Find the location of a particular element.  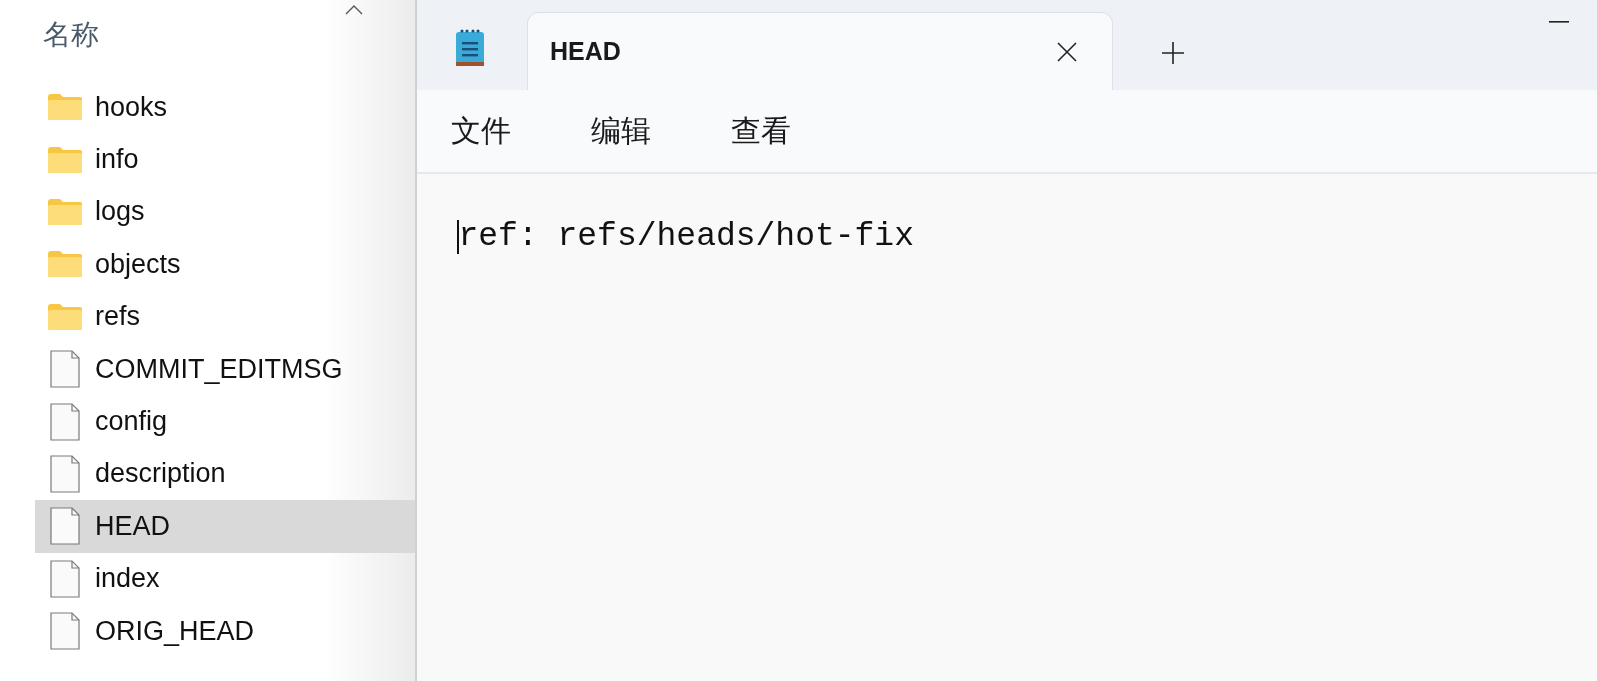

file-list-item: info is located at coordinates (225, 159).